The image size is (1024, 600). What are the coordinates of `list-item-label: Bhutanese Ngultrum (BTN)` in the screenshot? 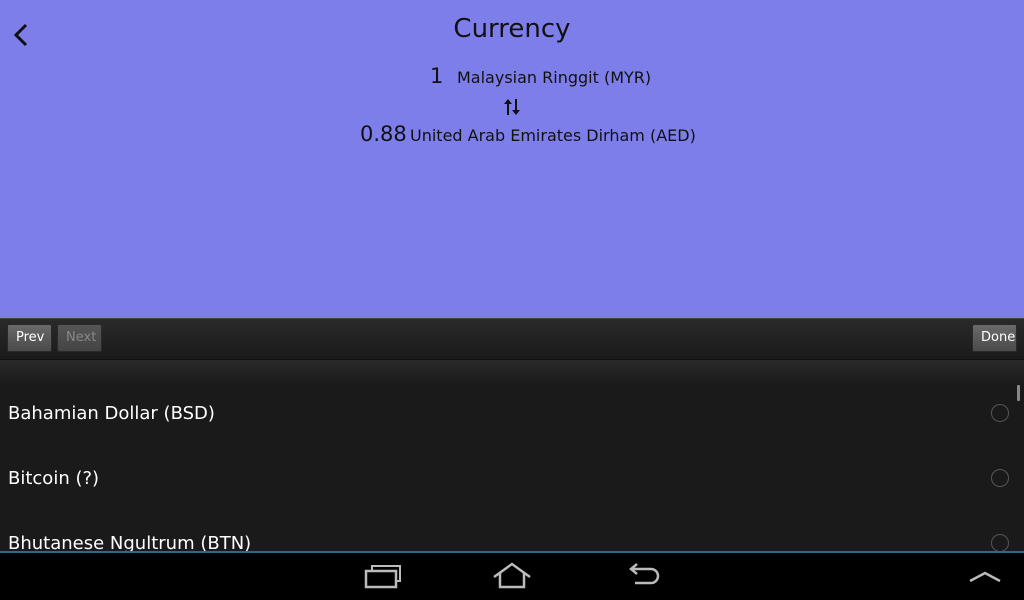 It's located at (130, 542).